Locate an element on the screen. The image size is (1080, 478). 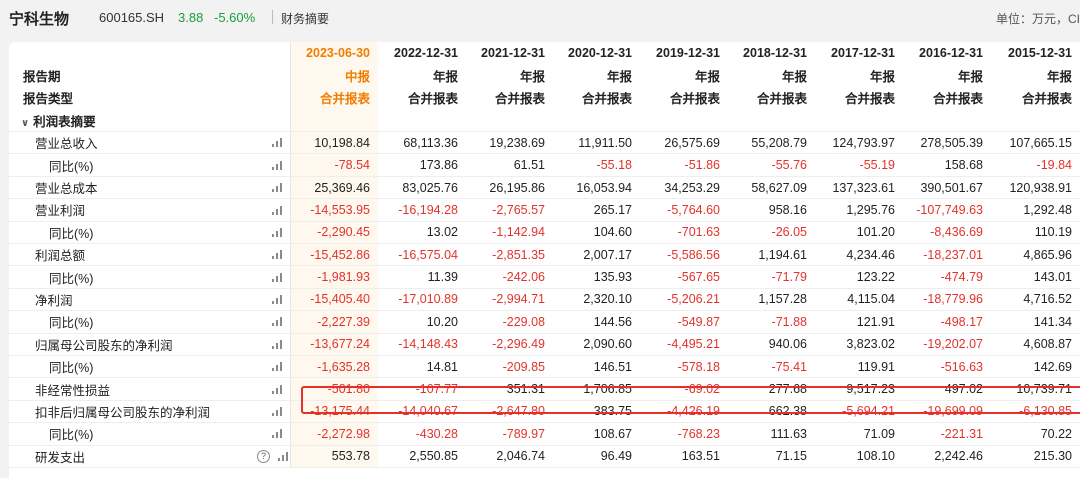
table-cell: -768.23 is located at coordinates (684, 434).